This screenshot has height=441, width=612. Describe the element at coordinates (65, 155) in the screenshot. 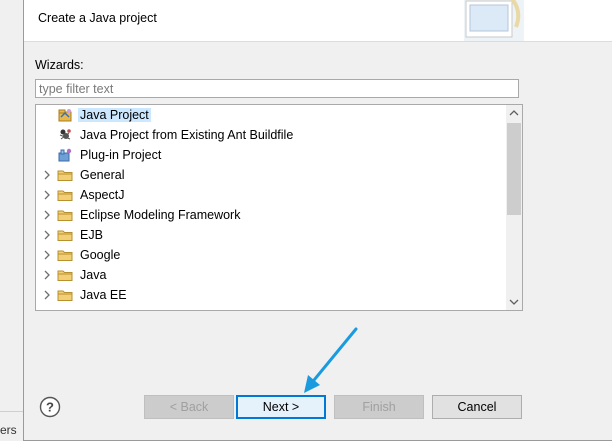

I see `plugin-project-icon` at that location.